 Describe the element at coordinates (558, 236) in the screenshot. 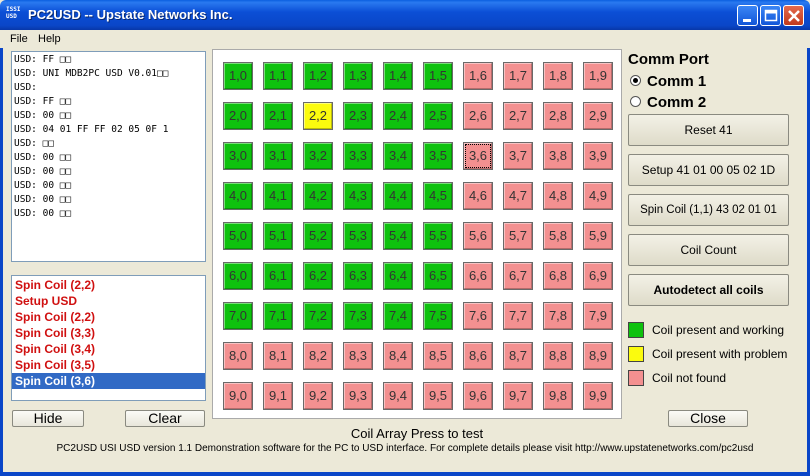

I see `coil-button: 5,8` at that location.